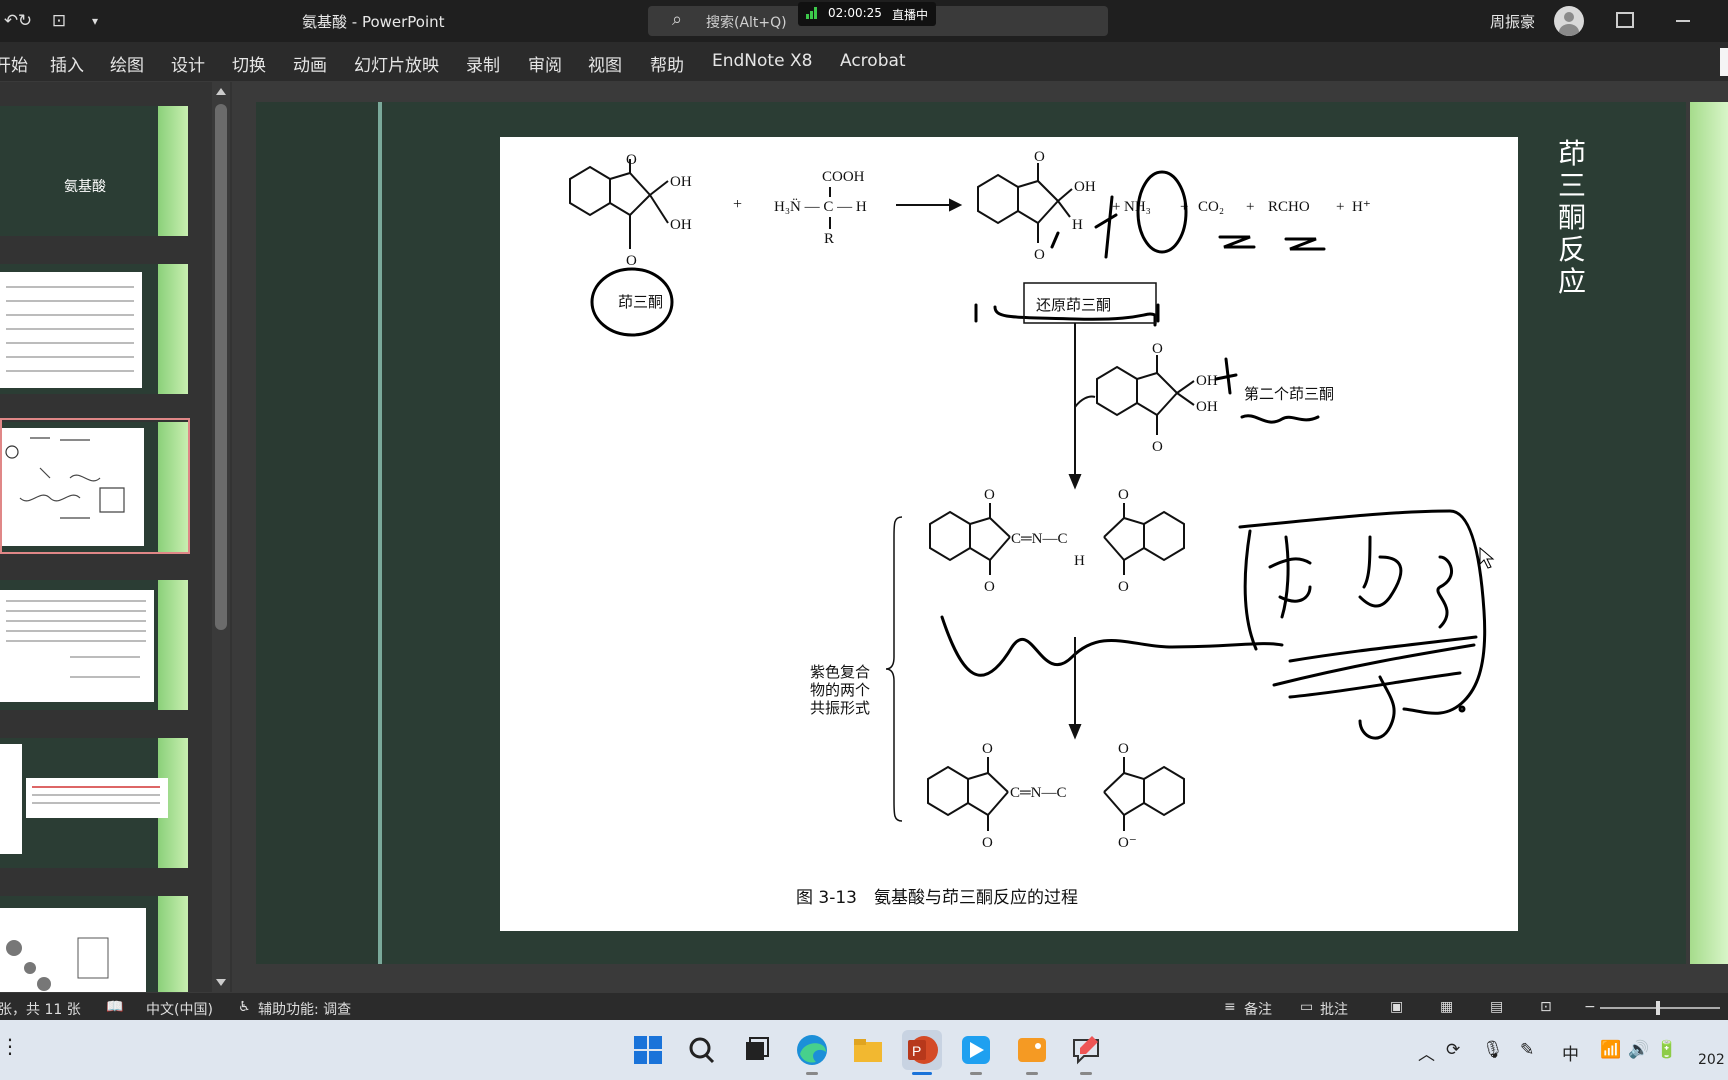  I want to click on fig-prod-o-top: O, so click(1039, 157).